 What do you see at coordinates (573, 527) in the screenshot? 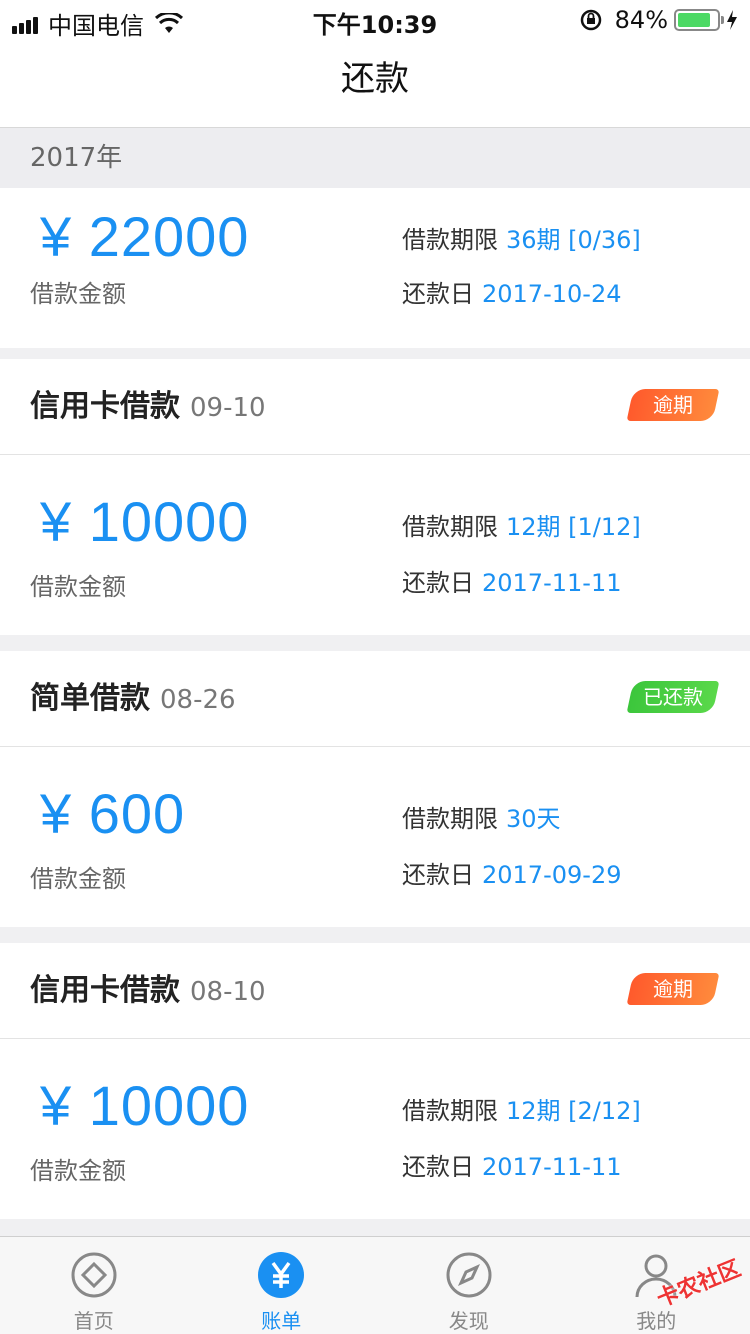
I see `term-value: 12期 [1/12]` at bounding box center [573, 527].